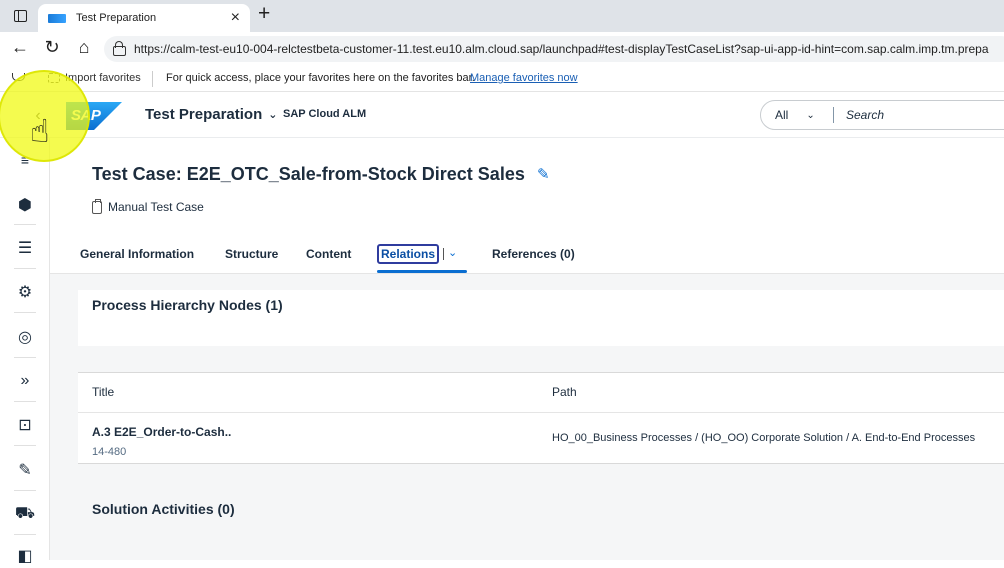  I want to click on reload-icon: ↻, so click(52, 47).